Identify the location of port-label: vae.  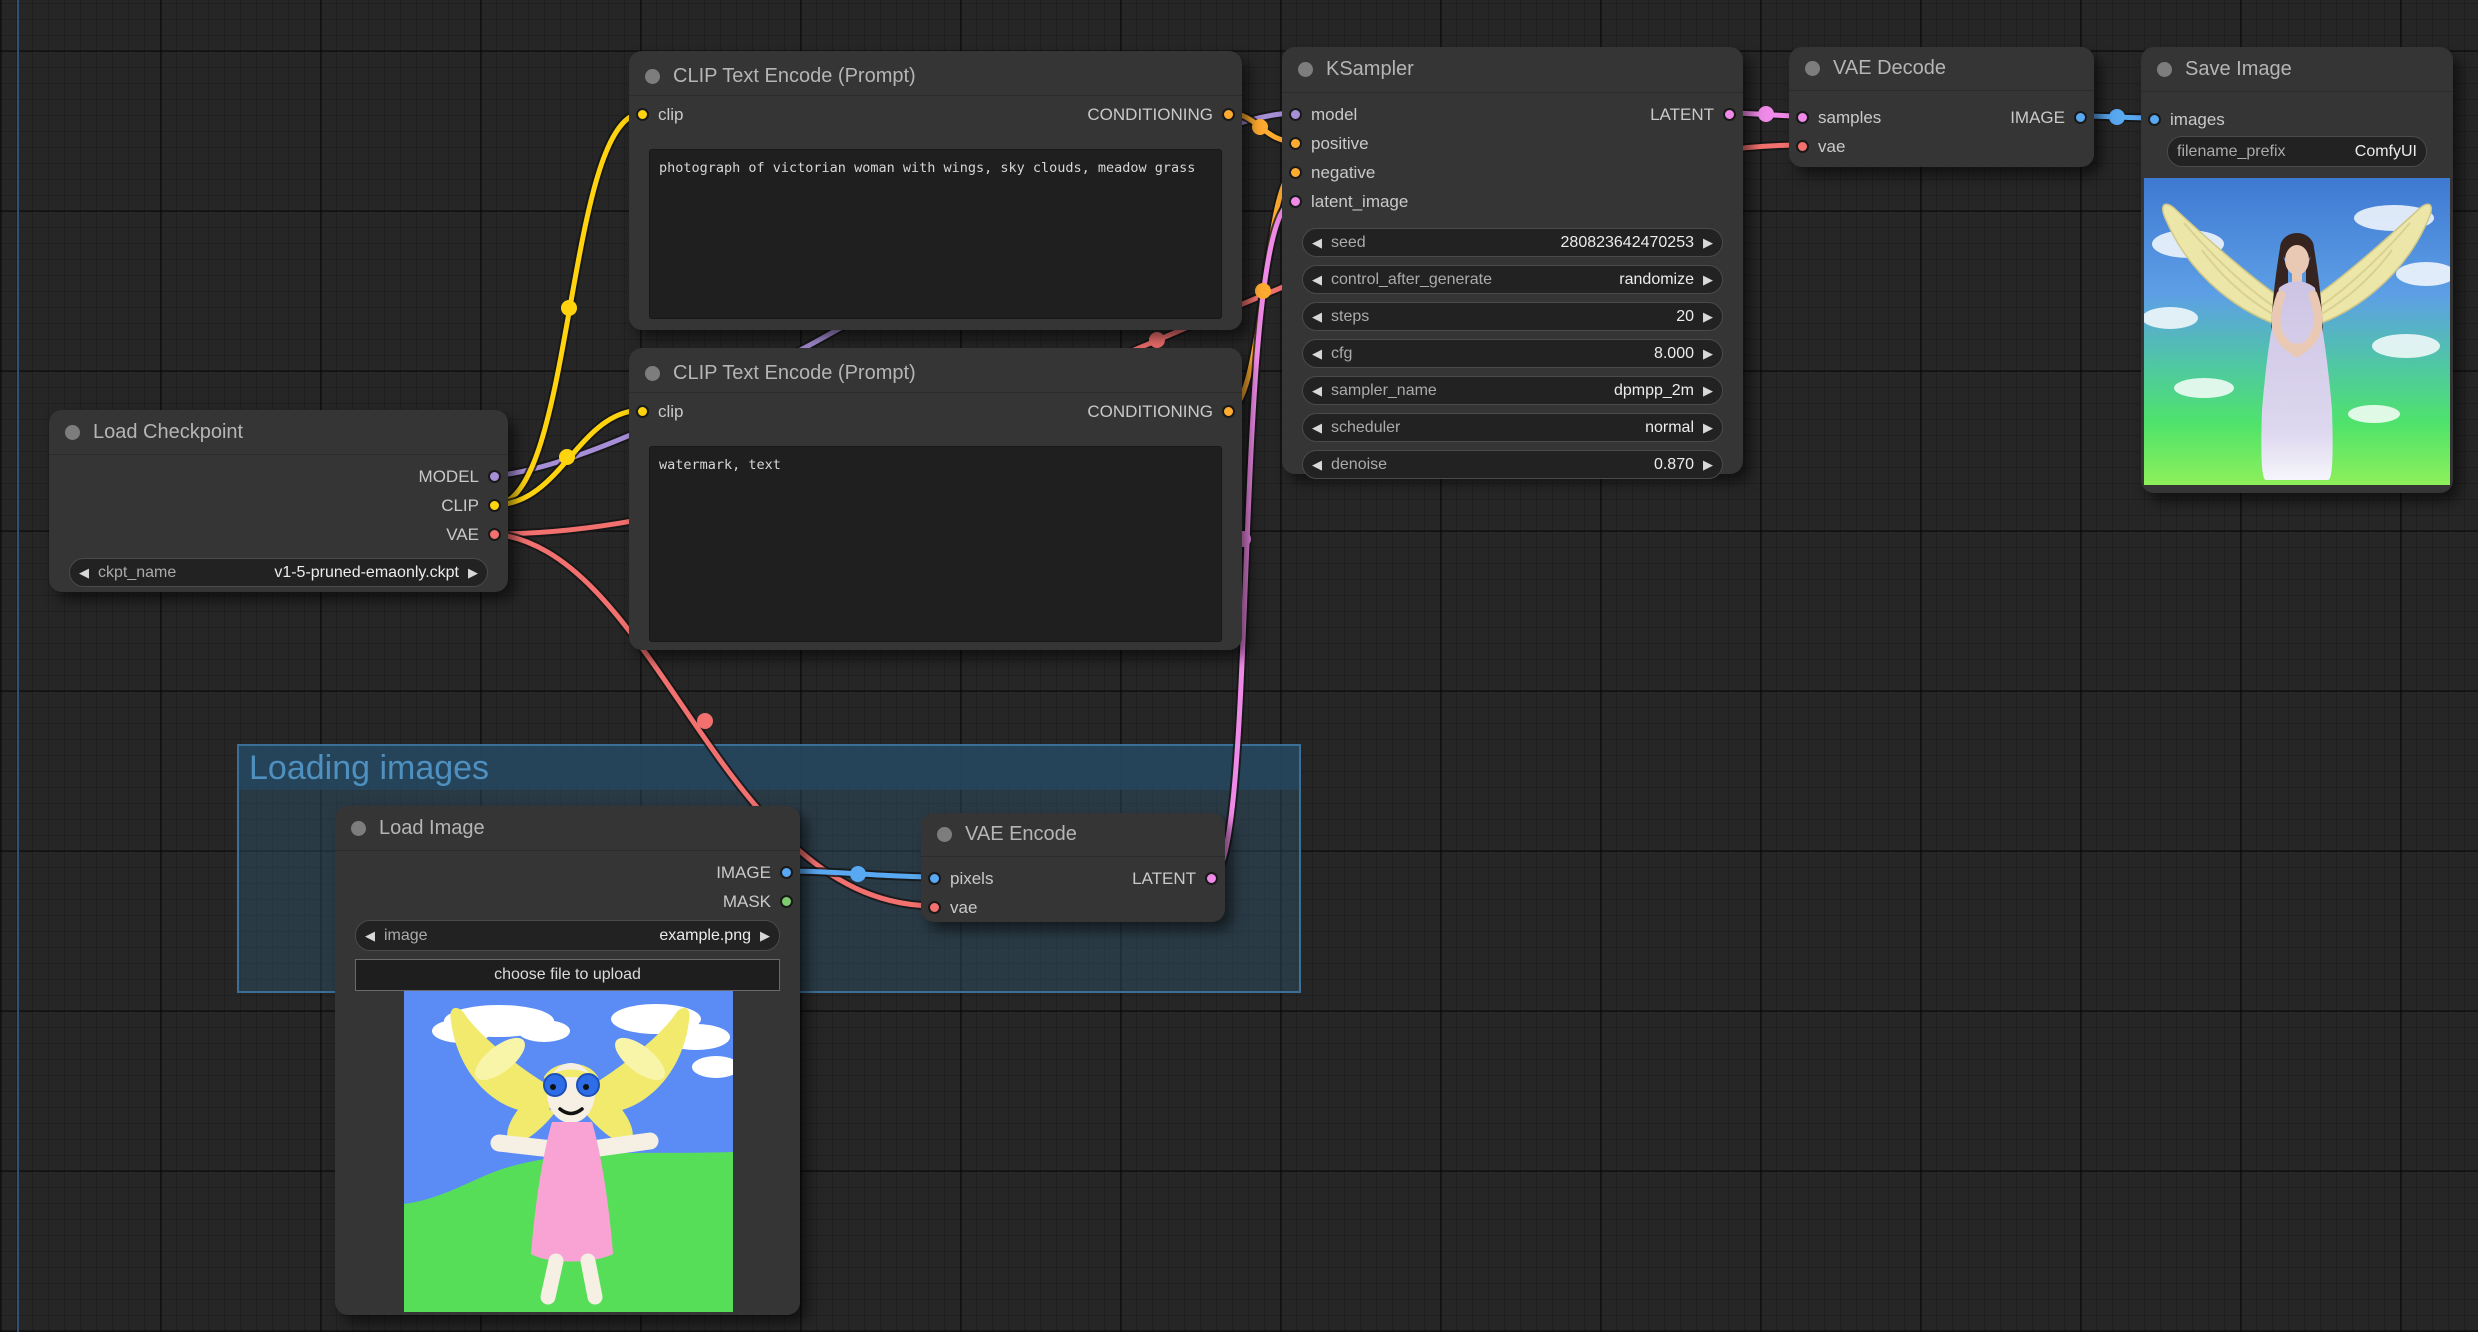
(964, 907).